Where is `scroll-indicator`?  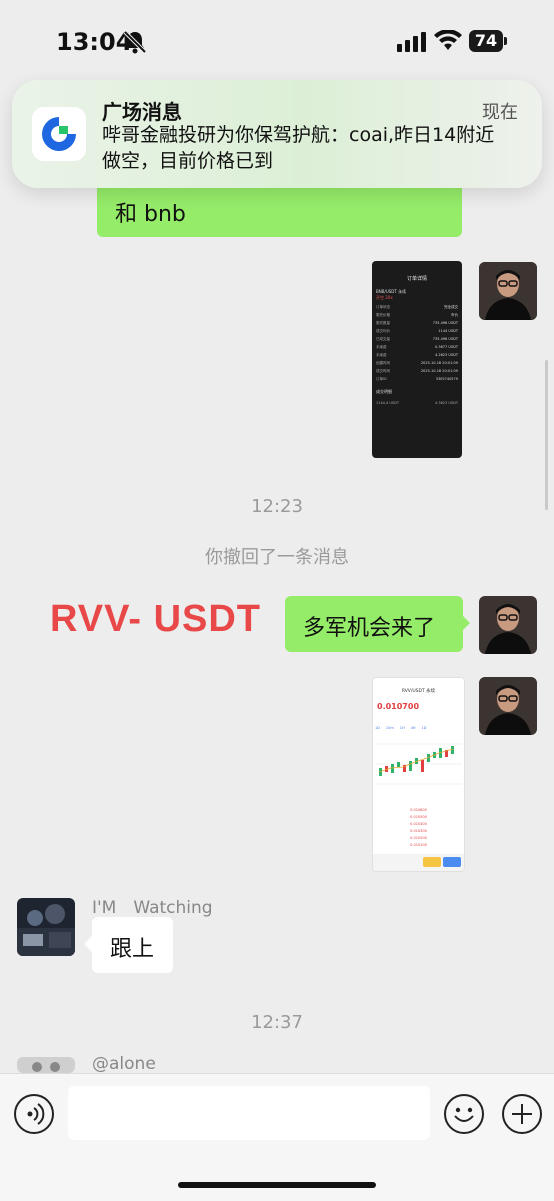 scroll-indicator is located at coordinates (546, 435).